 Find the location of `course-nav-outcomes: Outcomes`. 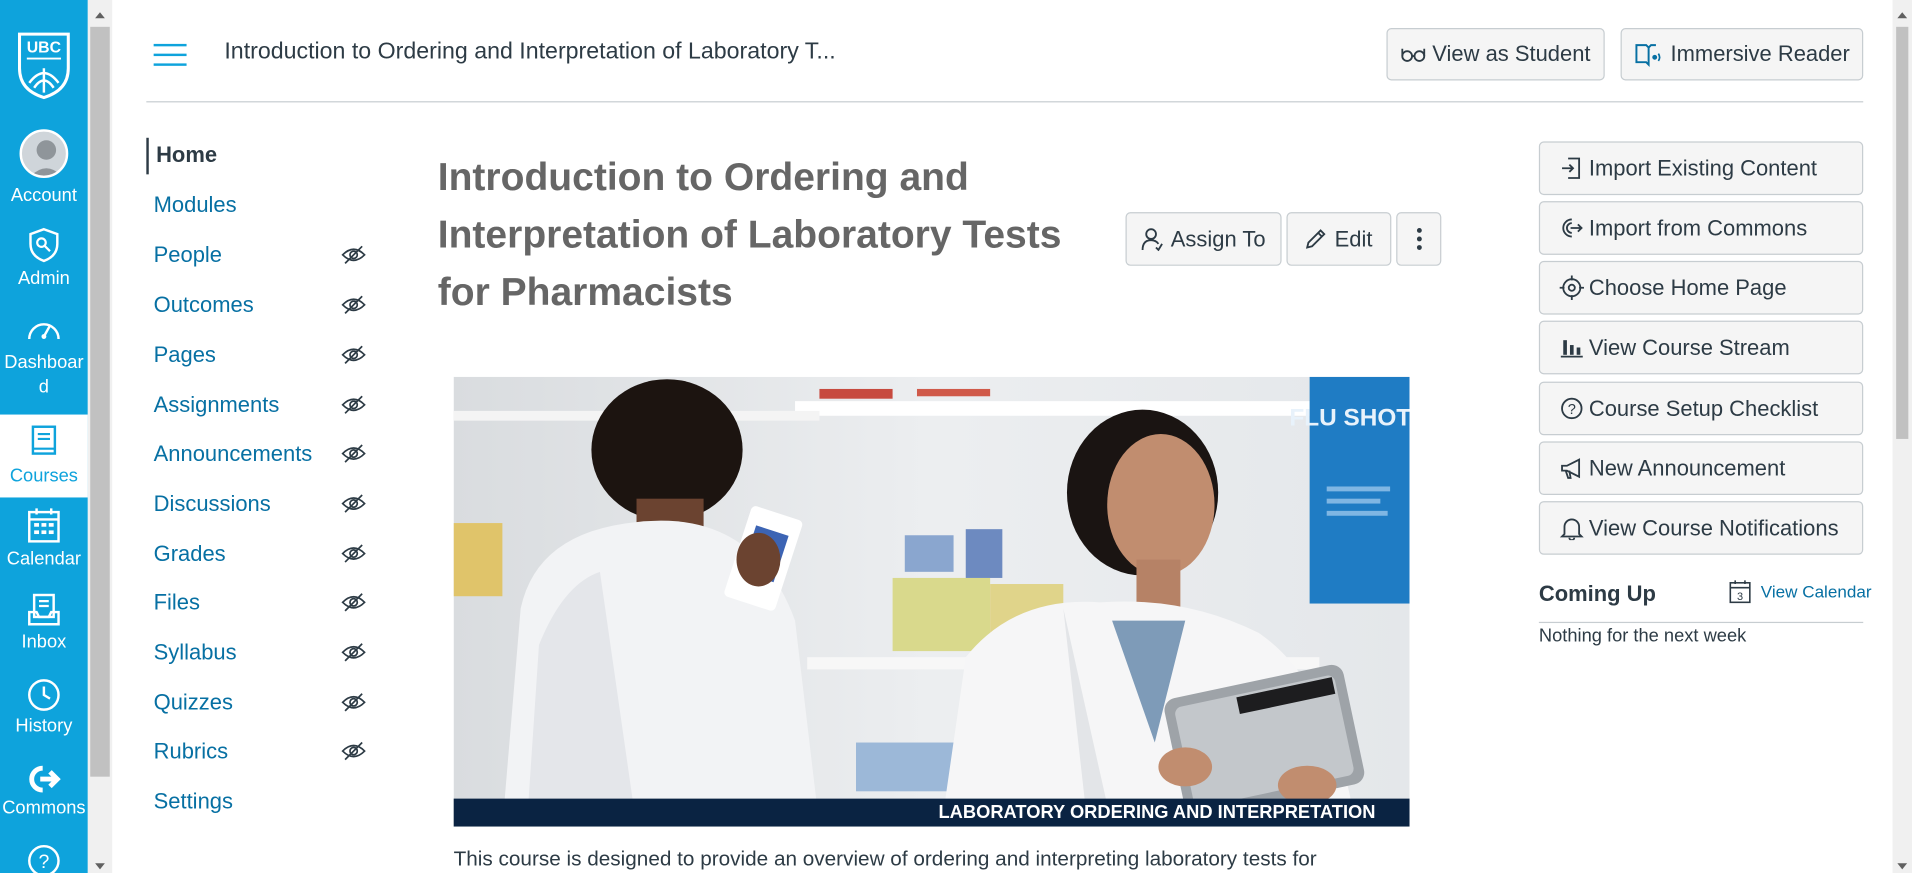

course-nav-outcomes: Outcomes is located at coordinates (262, 306).